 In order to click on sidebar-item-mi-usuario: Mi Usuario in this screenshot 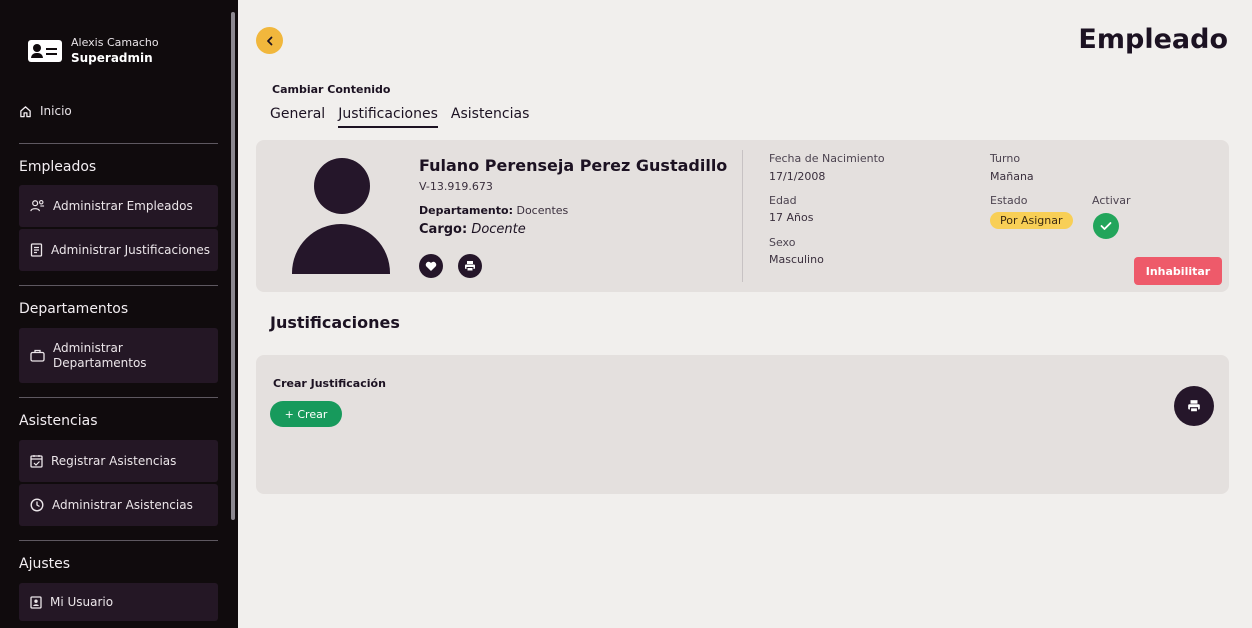, I will do `click(118, 602)`.